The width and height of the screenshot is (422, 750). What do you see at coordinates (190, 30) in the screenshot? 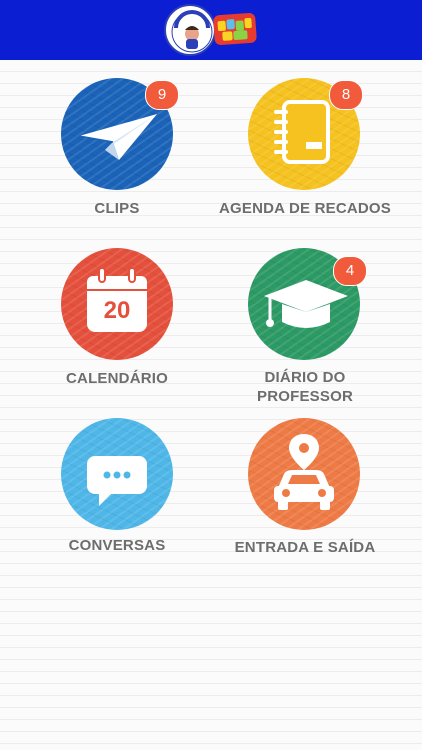
I see `kids-club-logo` at bounding box center [190, 30].